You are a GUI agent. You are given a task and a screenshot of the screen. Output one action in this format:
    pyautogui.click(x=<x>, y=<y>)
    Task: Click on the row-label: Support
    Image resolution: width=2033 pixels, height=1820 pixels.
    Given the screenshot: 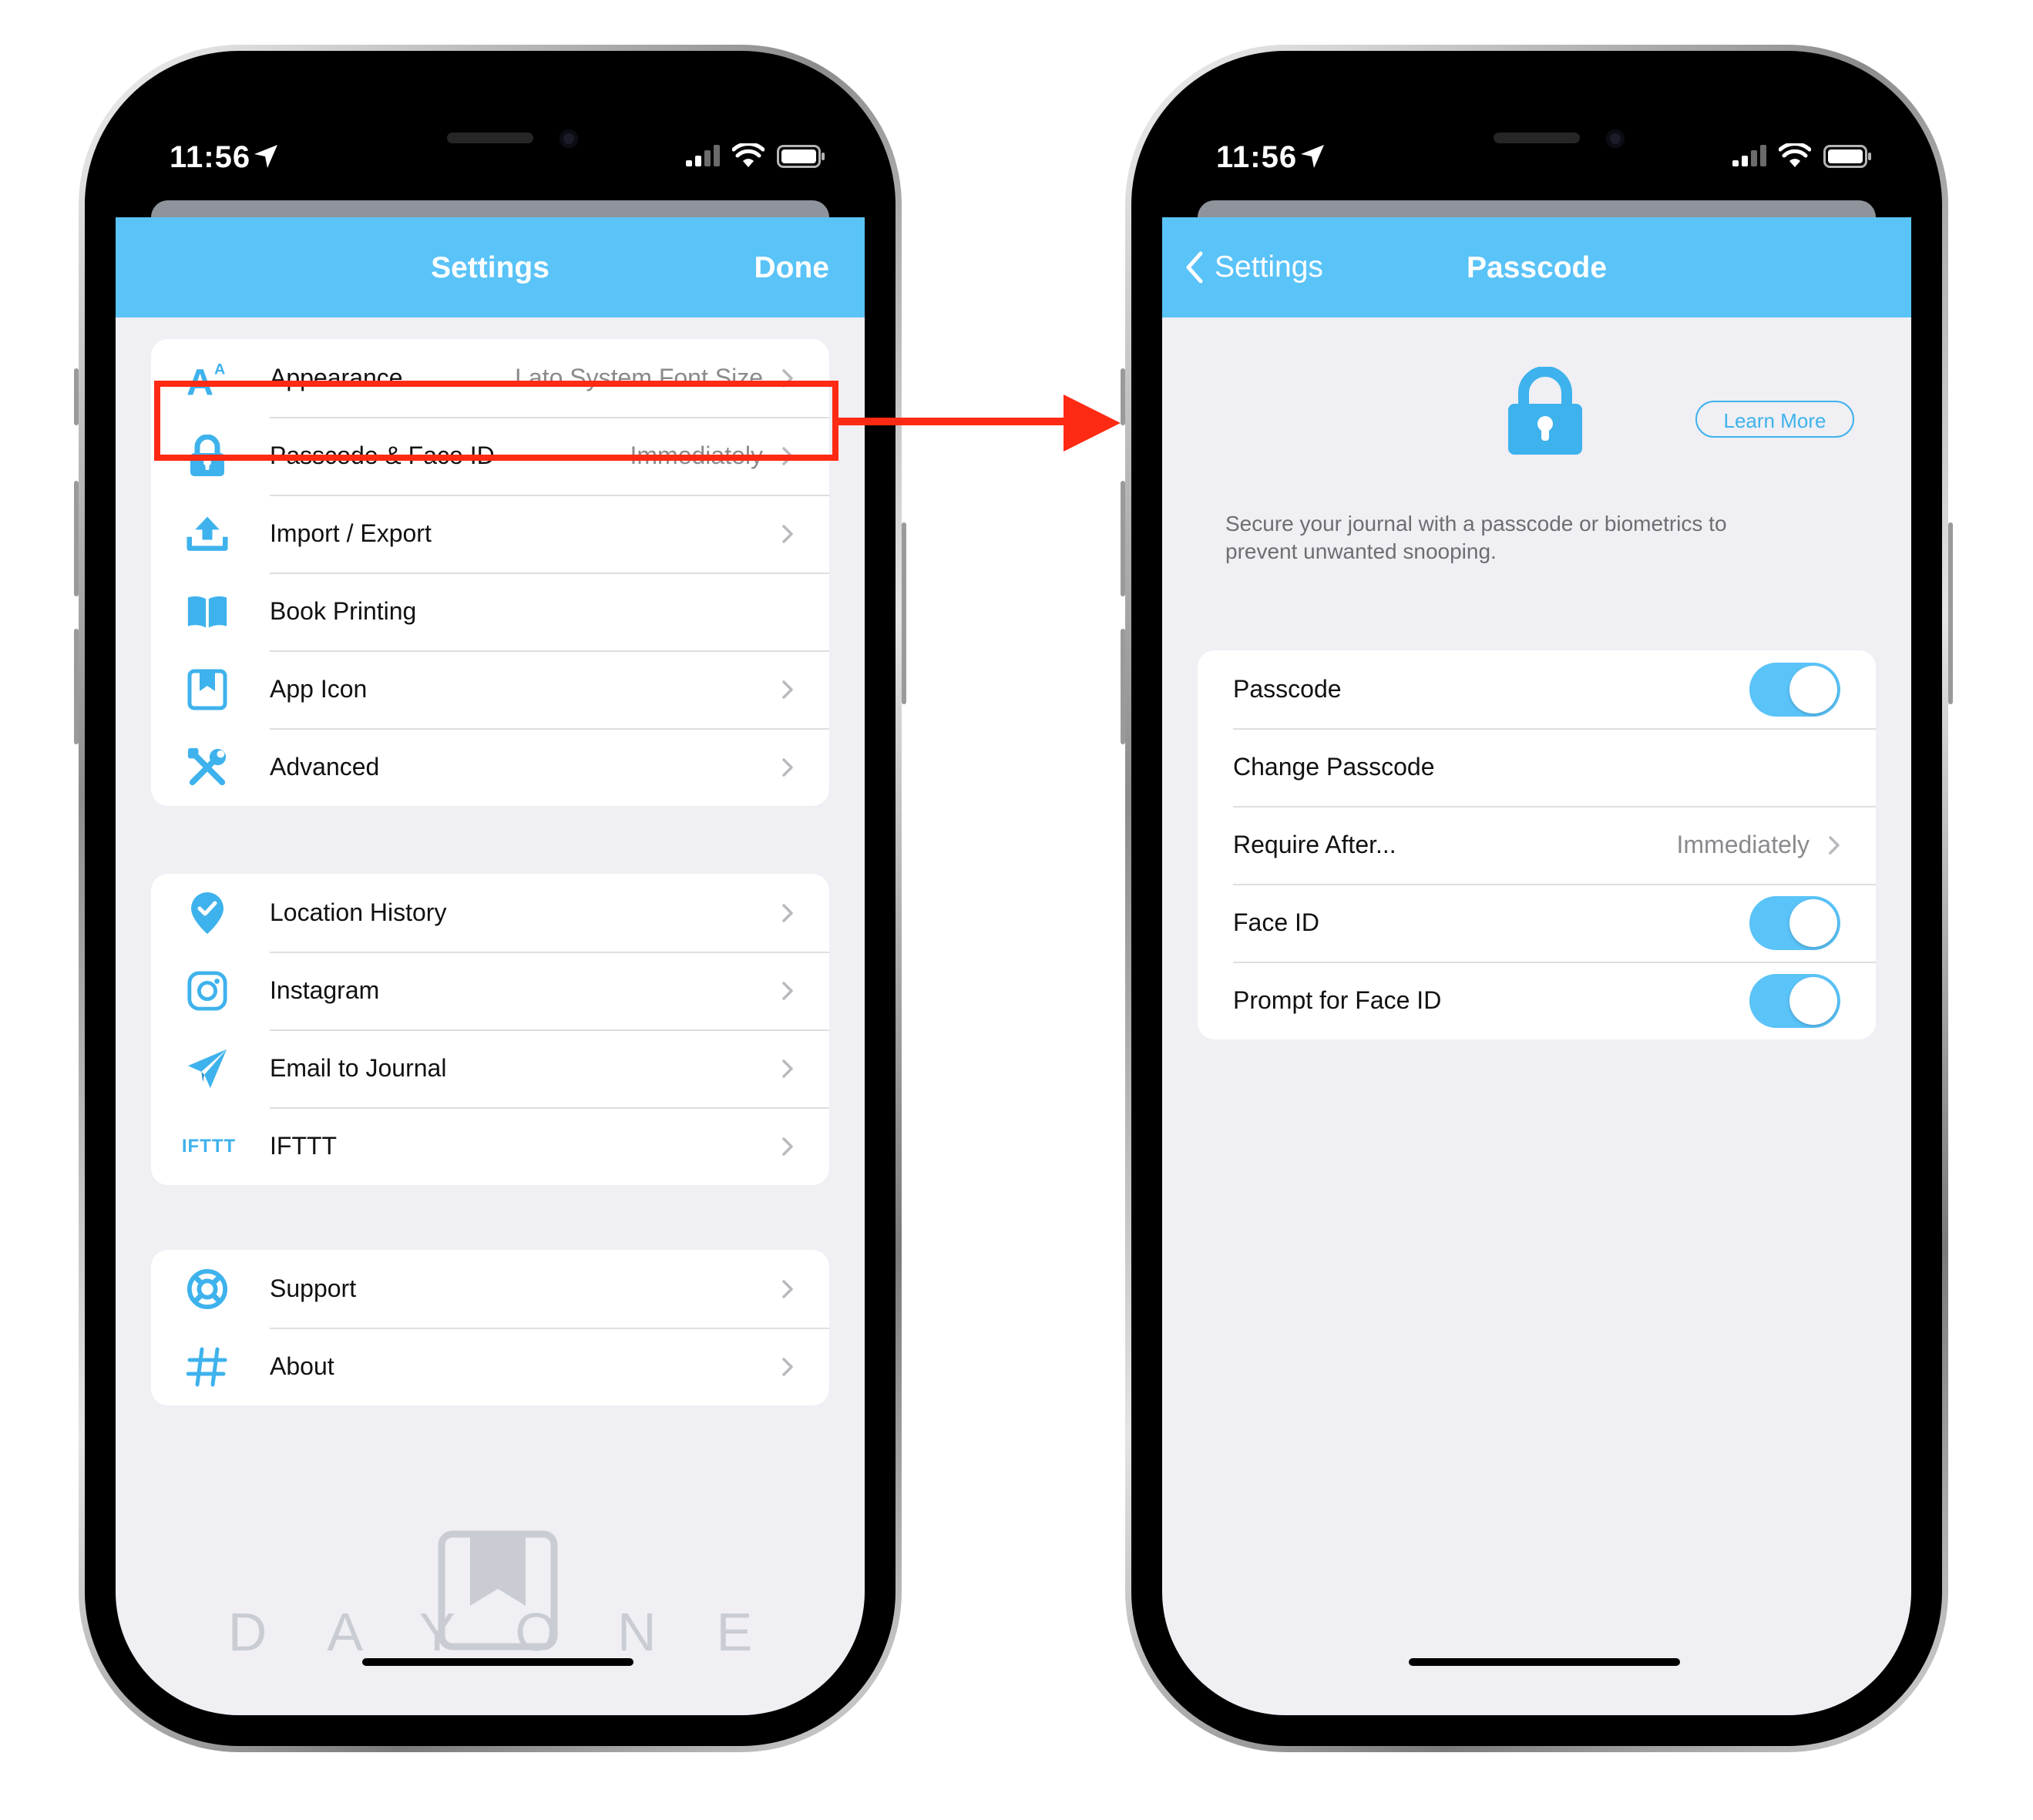 What is the action you would take?
    pyautogui.click(x=313, y=1288)
    